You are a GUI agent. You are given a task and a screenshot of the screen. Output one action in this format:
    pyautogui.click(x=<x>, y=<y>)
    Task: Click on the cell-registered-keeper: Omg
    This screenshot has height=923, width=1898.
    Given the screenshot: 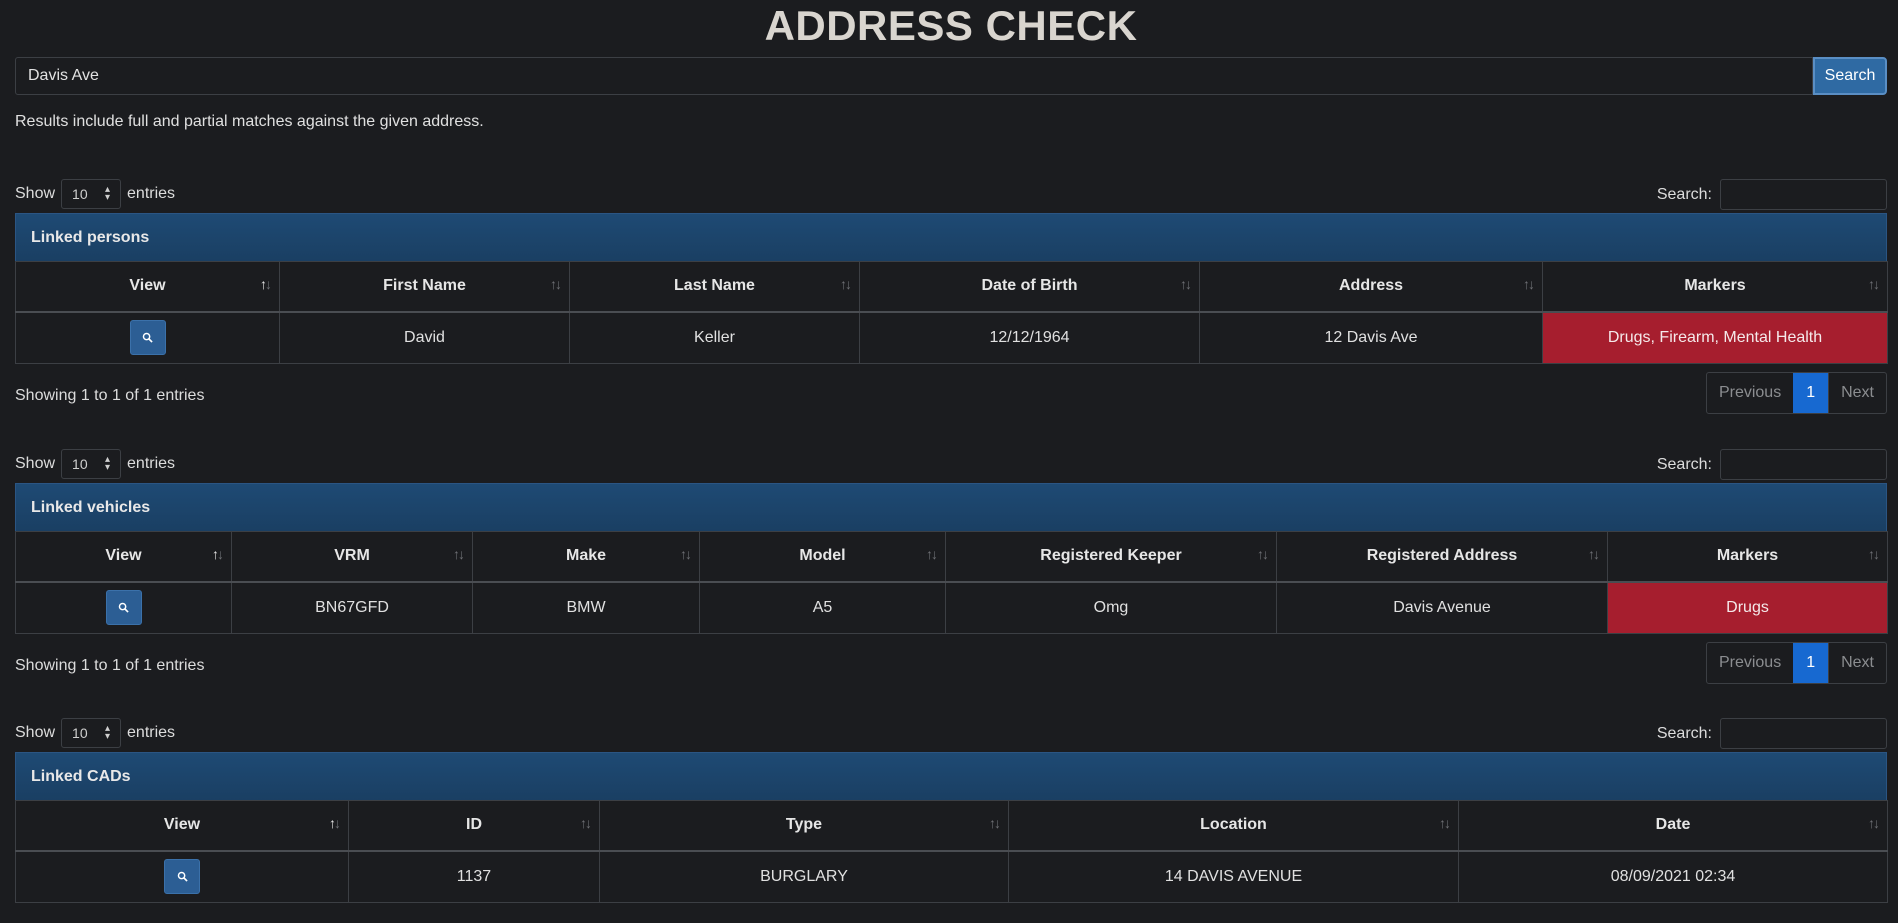 What is the action you would take?
    pyautogui.click(x=1111, y=607)
    